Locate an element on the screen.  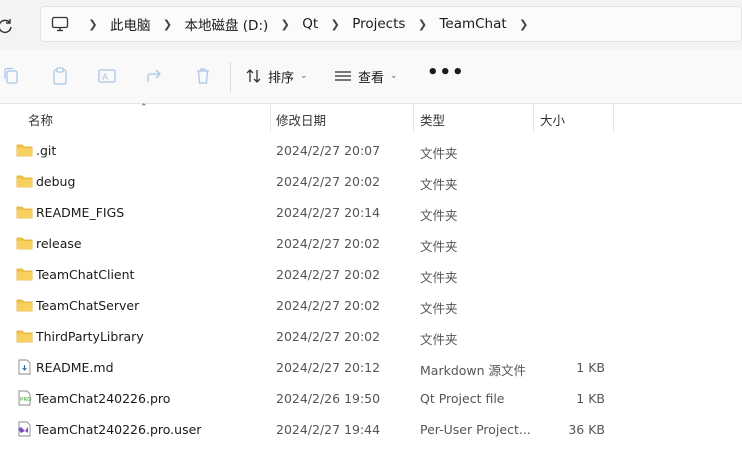
file-row: README_FIGS 2024/2/27 20:14 文件夹 is located at coordinates (371, 212).